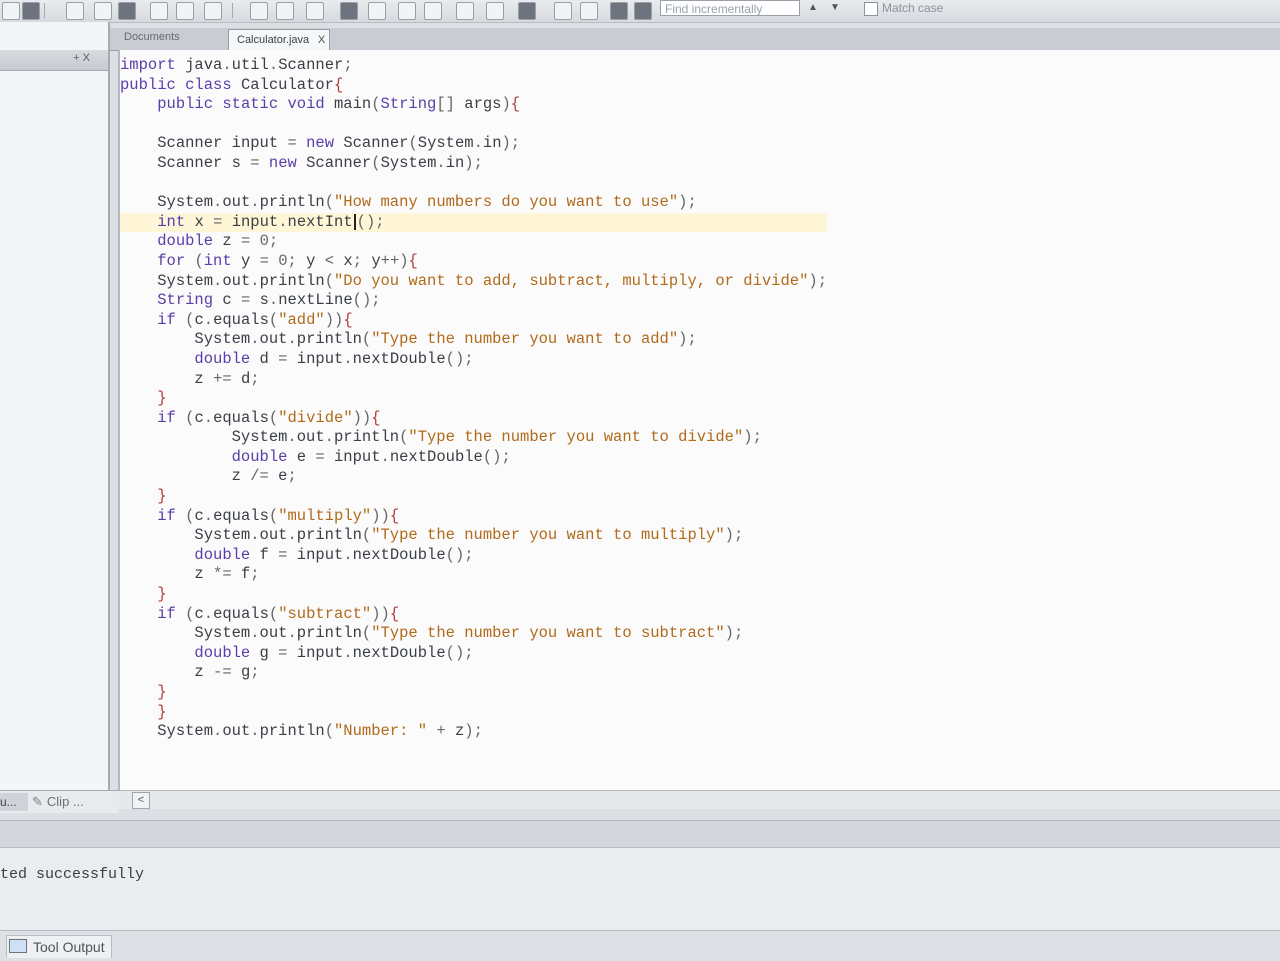 The image size is (1280, 961). I want to click on left-pane-controls: + X, so click(81, 58).